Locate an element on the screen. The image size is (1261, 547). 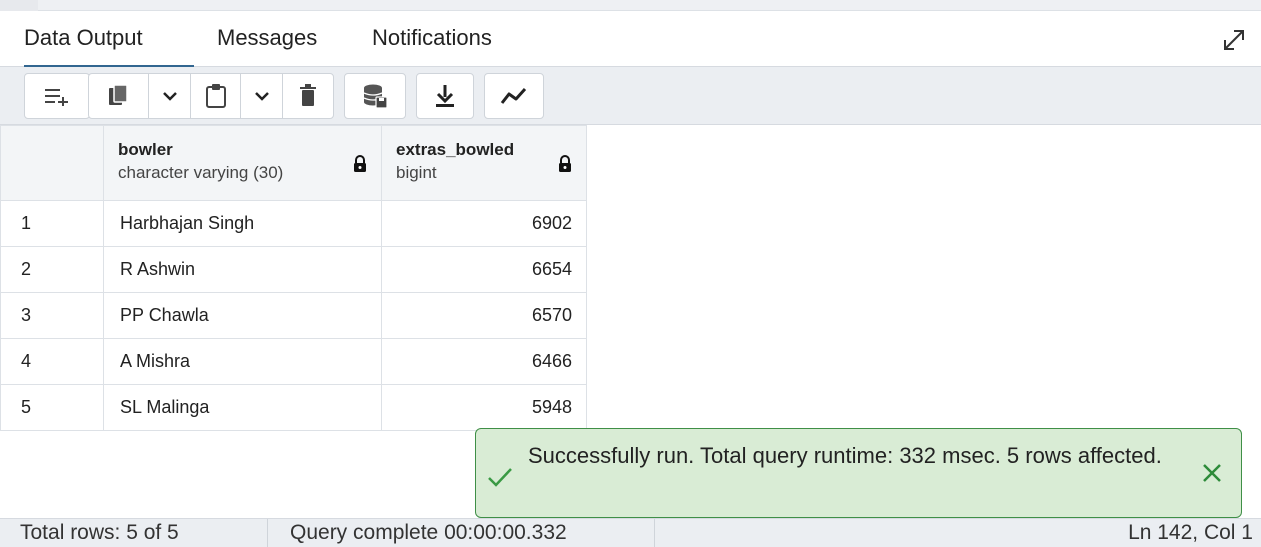
graph-icon is located at coordinates (514, 96).